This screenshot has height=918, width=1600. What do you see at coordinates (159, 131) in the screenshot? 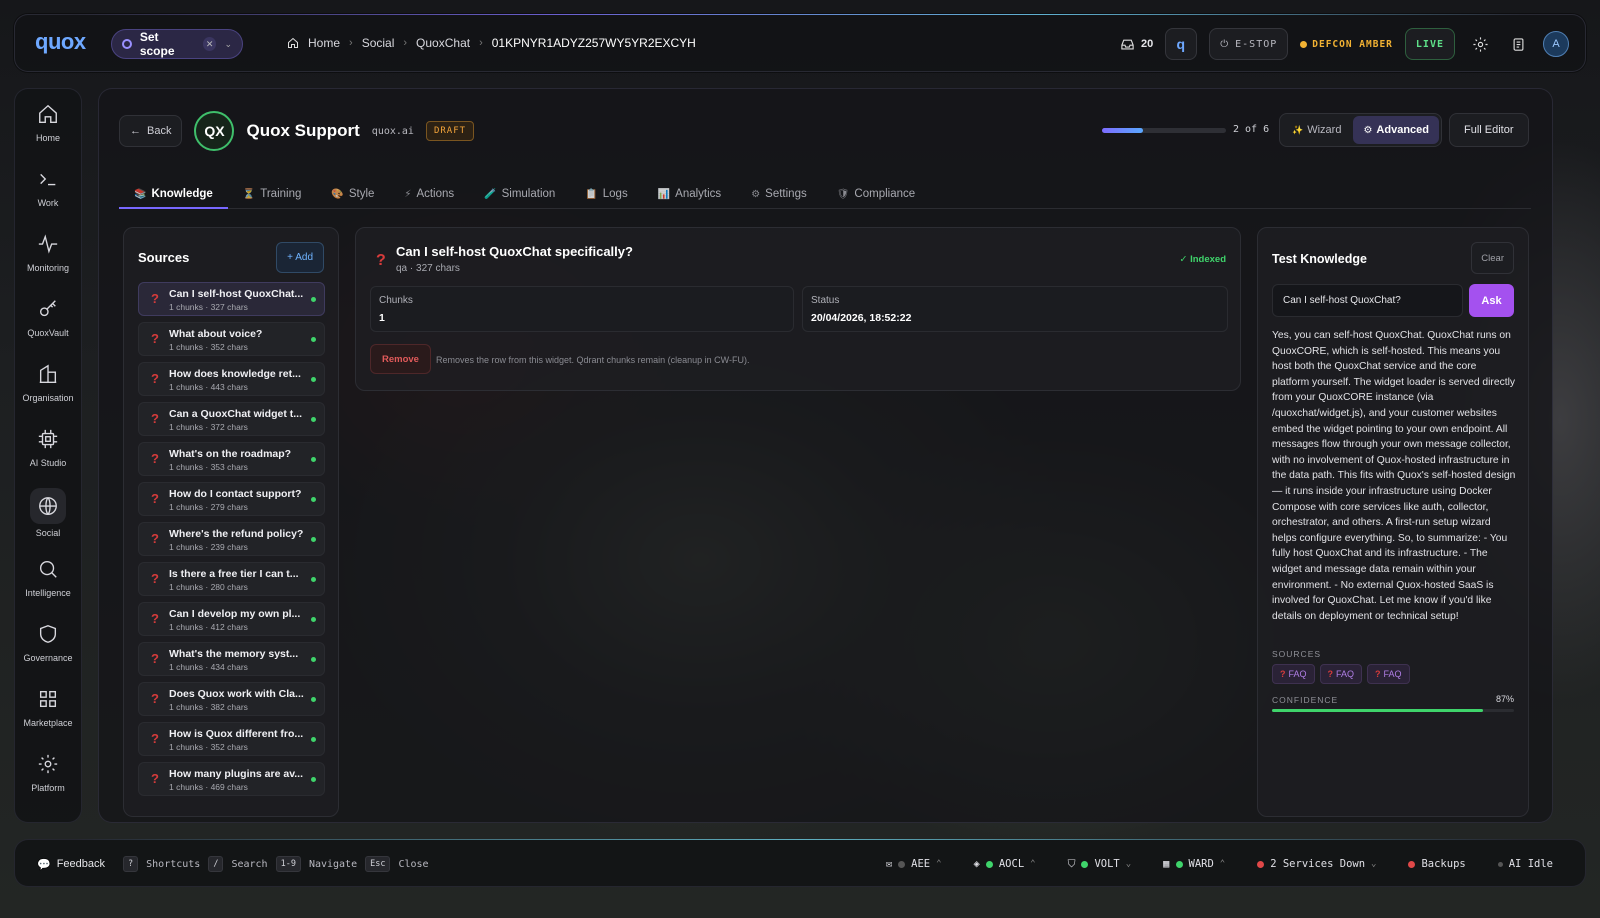
I see `back-label: Back` at bounding box center [159, 131].